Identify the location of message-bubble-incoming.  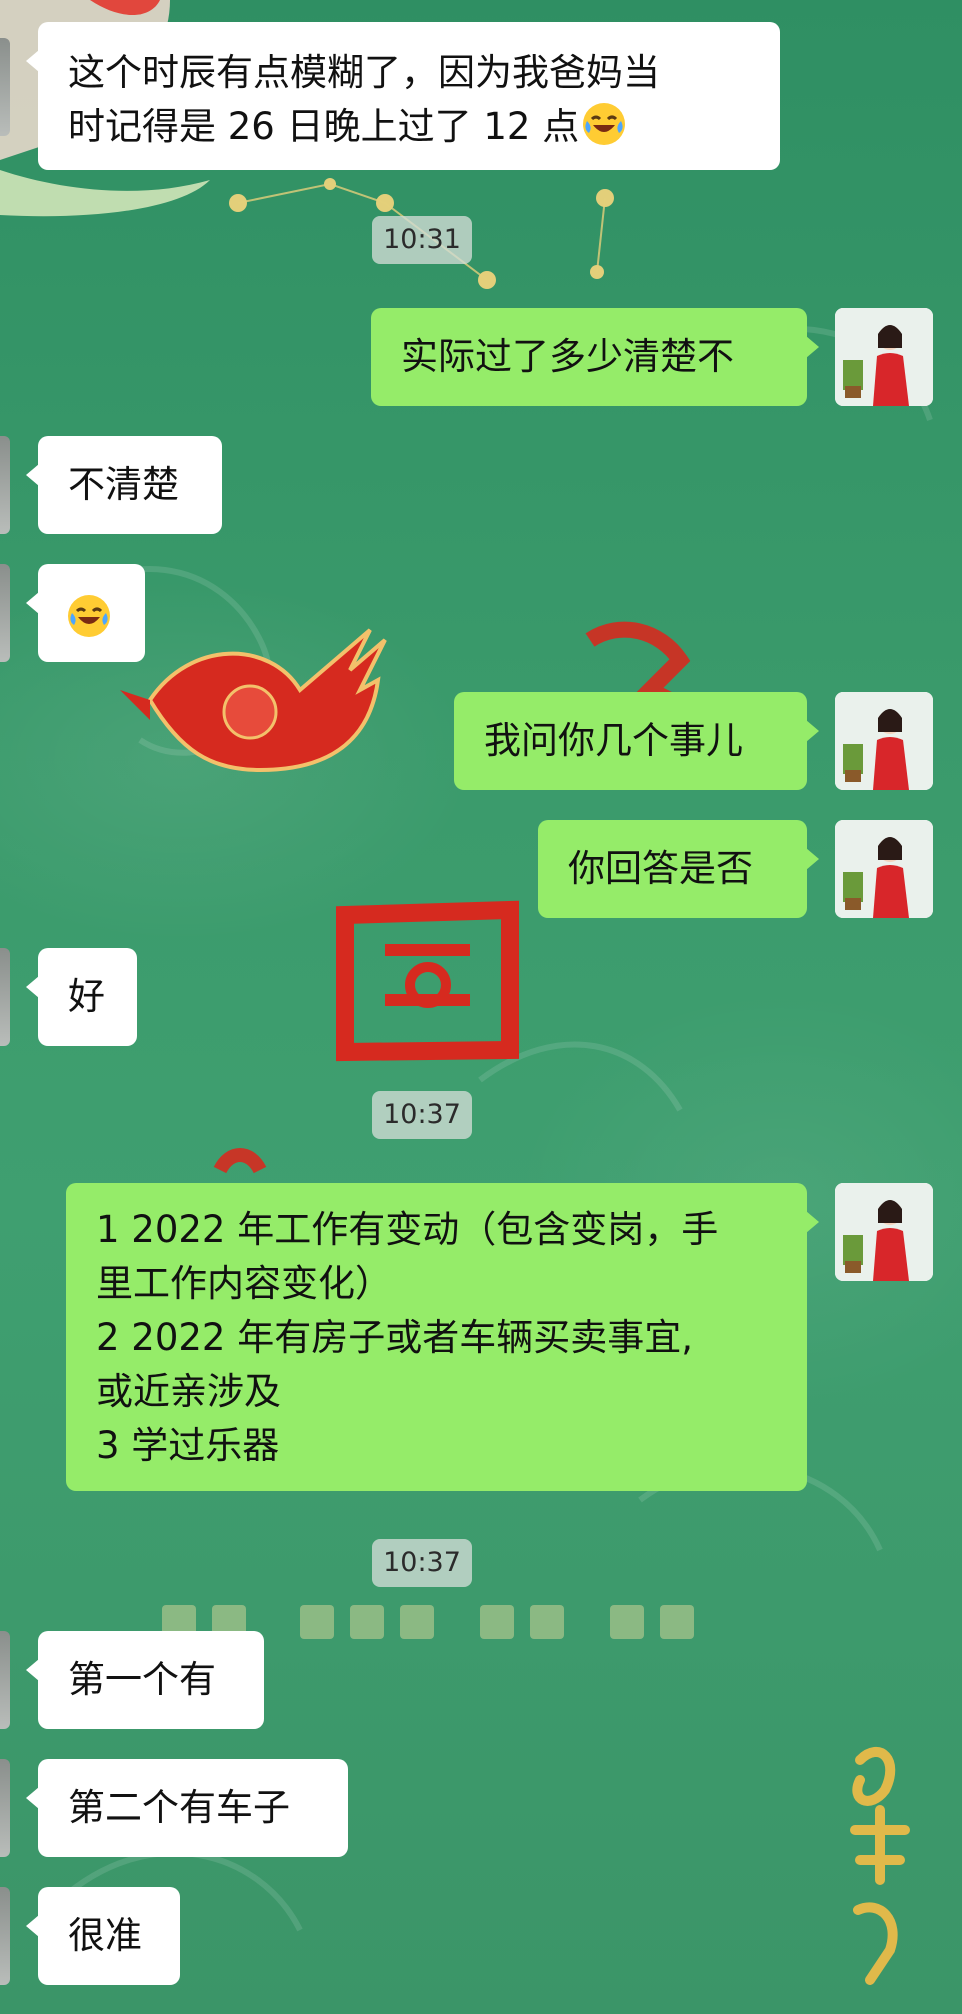
(85, 613).